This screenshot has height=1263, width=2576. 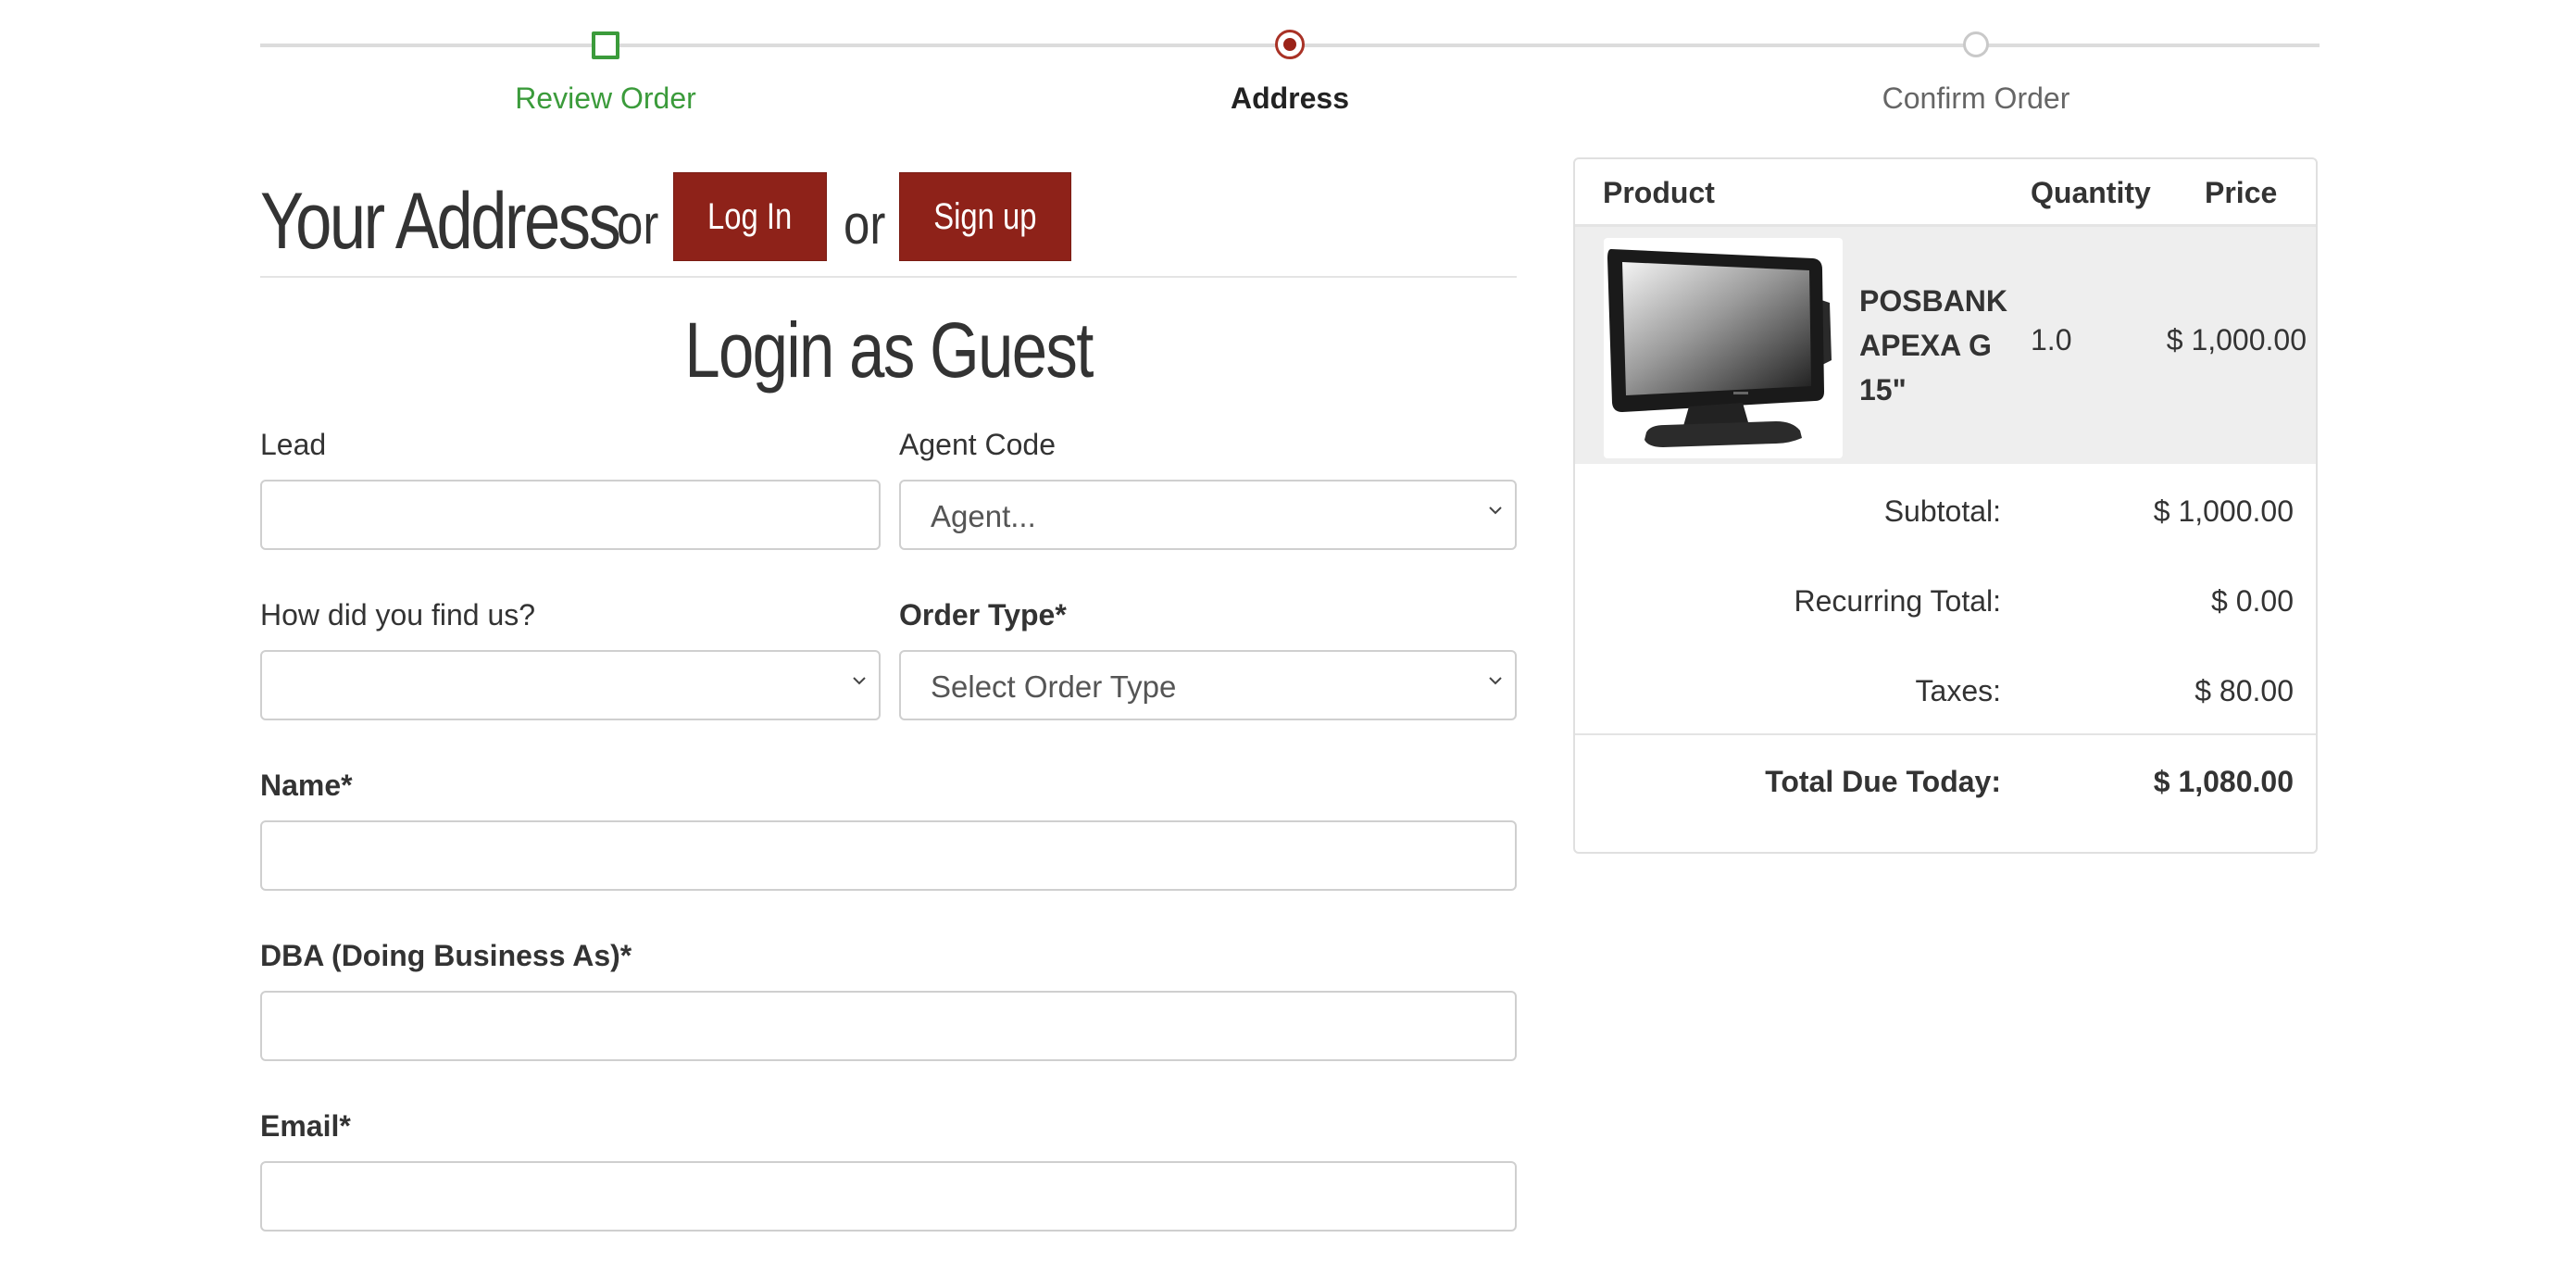 What do you see at coordinates (888, 277) in the screenshot?
I see `heading-divider` at bounding box center [888, 277].